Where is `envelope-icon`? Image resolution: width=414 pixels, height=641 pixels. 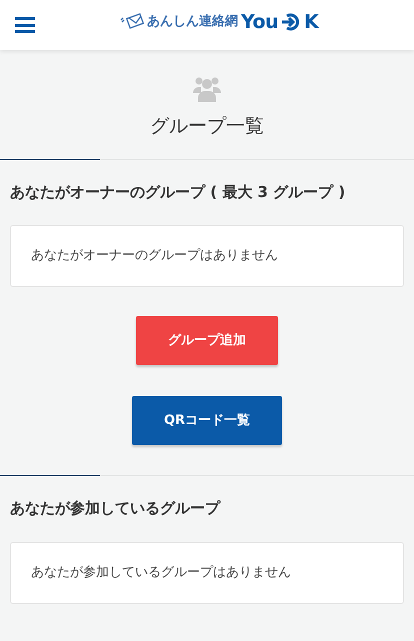 envelope-icon is located at coordinates (132, 22).